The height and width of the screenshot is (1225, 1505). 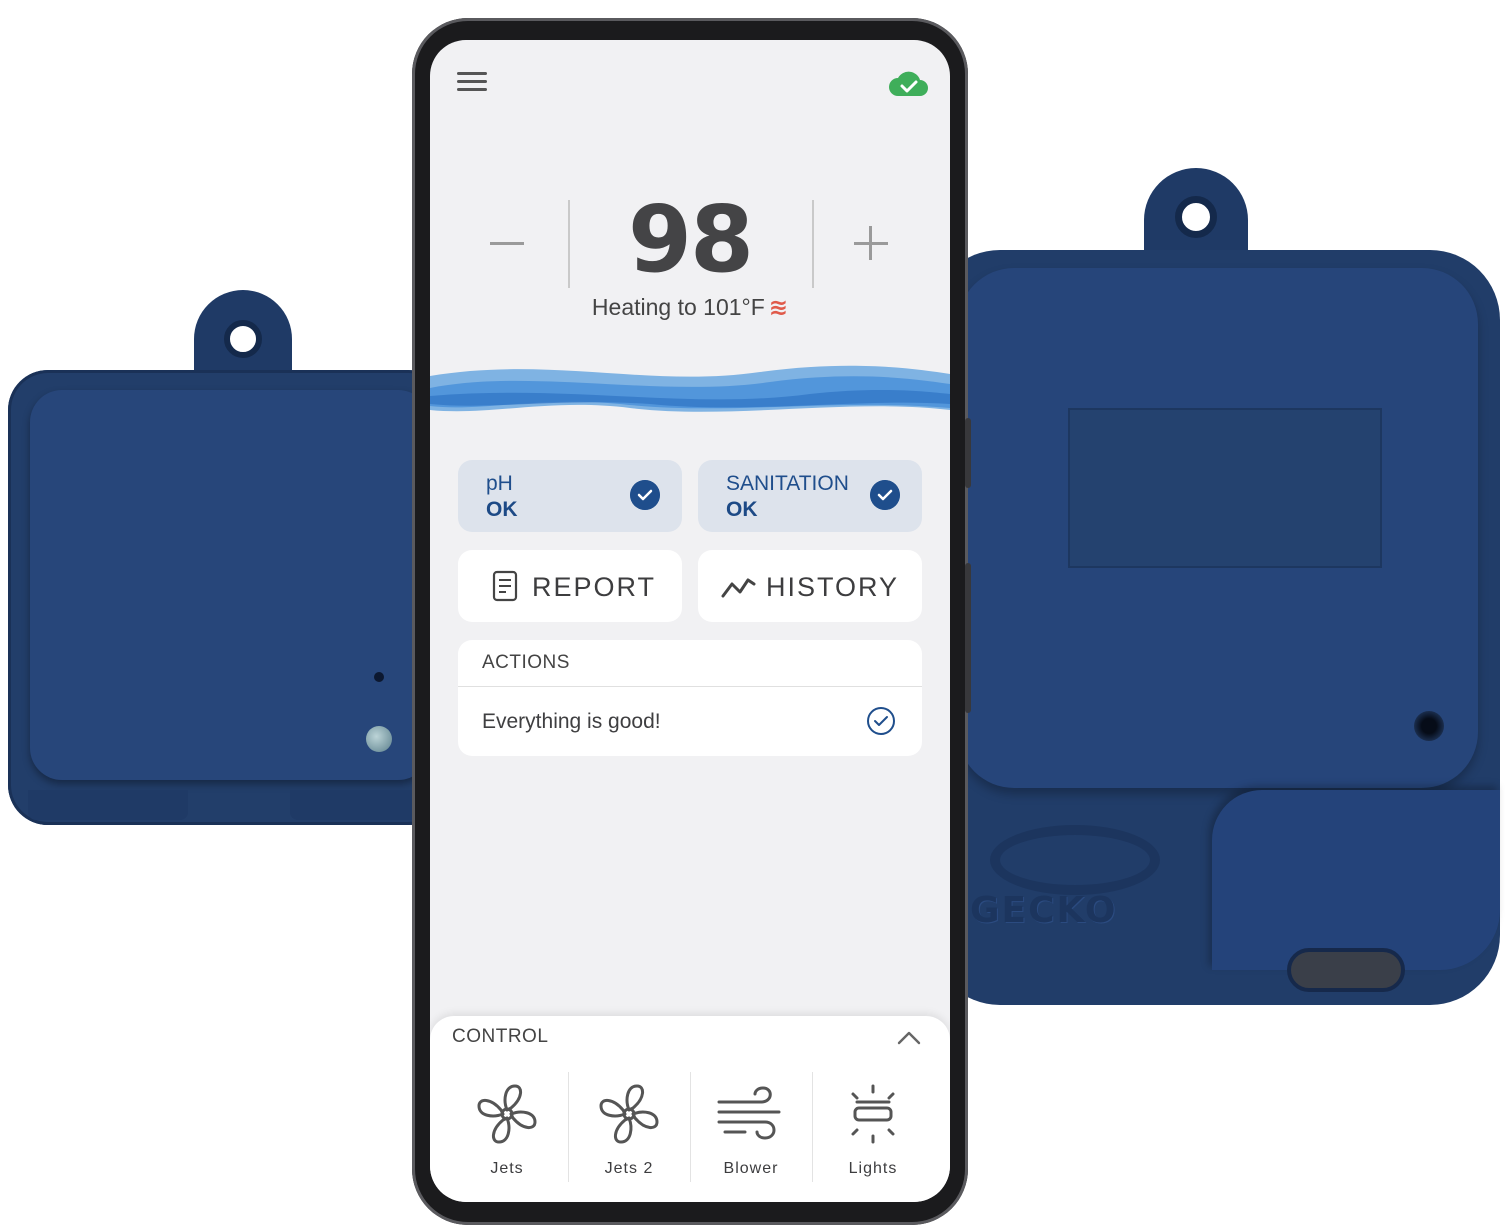 What do you see at coordinates (749, 1113) in the screenshot?
I see `wind-icon` at bounding box center [749, 1113].